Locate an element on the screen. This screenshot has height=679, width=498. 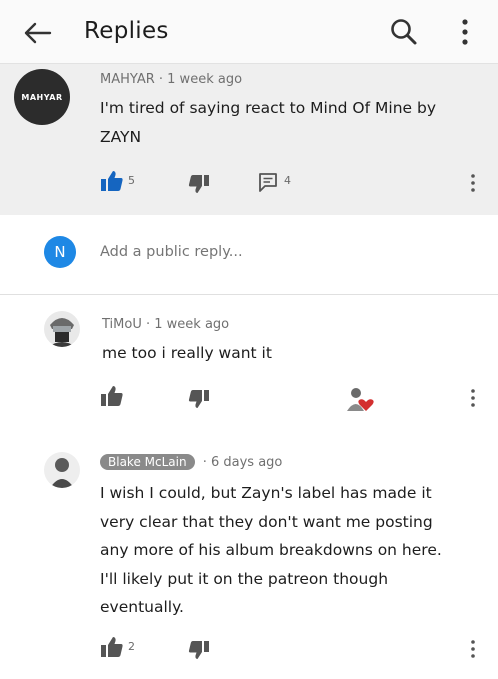
comment-text-line: I'll likely put it on the patreon though is located at coordinates (244, 578).